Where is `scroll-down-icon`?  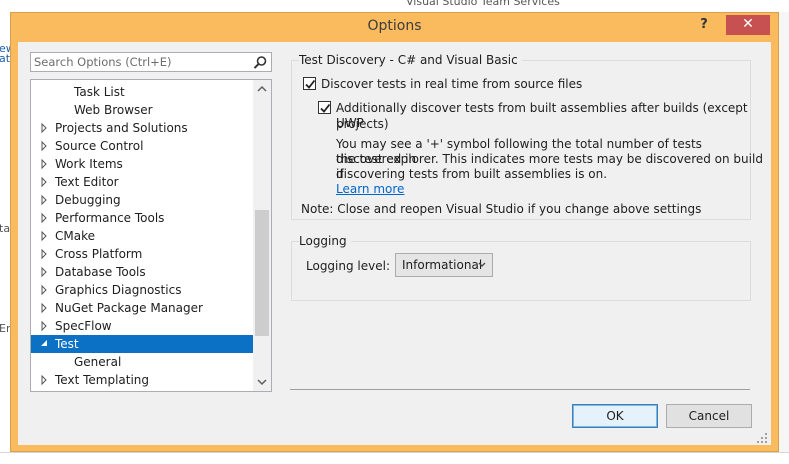
scroll-down-icon is located at coordinates (262, 382).